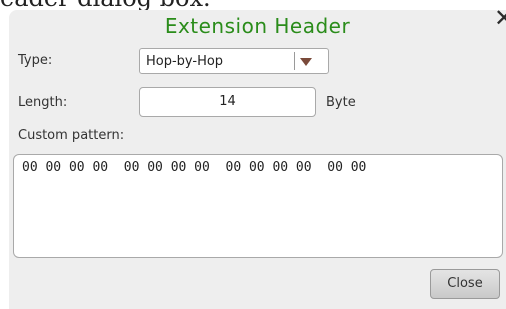  I want to click on length-label: Length:, so click(43, 102).